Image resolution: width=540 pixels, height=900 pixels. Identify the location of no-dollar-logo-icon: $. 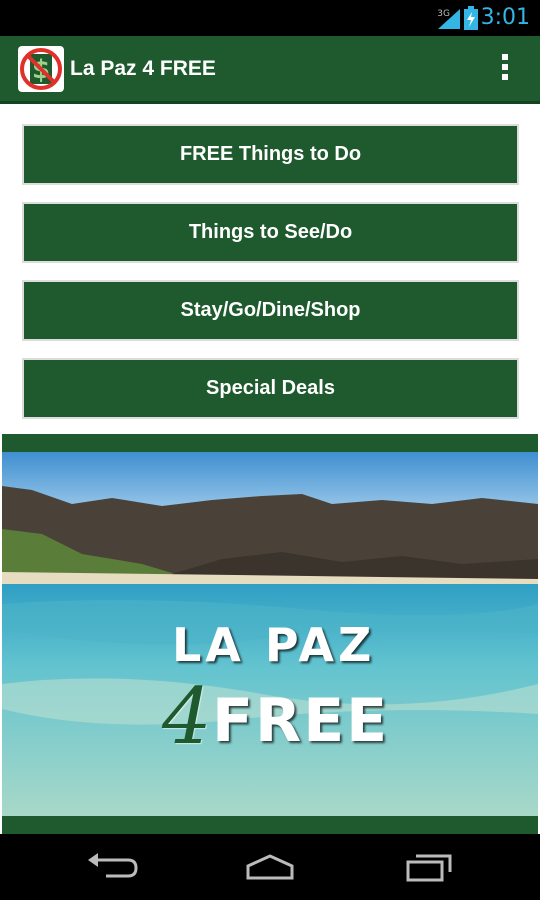
(41, 69).